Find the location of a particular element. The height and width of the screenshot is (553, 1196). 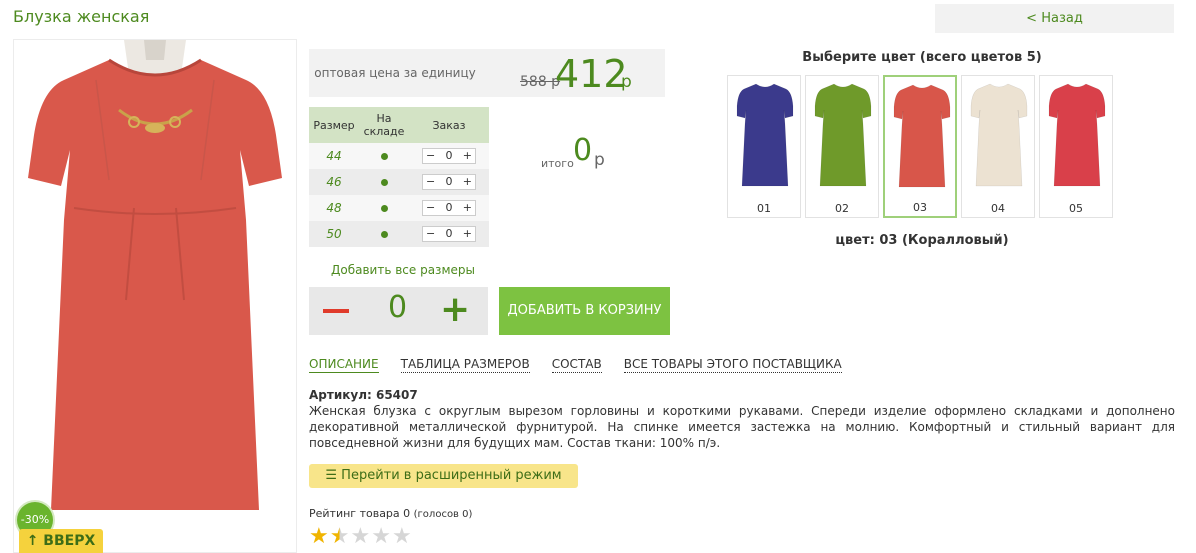

tab-supplier-products: ВСЕ ТОВАРЫ ЭТОГО ПОСТАВЩИКА is located at coordinates (732, 365).